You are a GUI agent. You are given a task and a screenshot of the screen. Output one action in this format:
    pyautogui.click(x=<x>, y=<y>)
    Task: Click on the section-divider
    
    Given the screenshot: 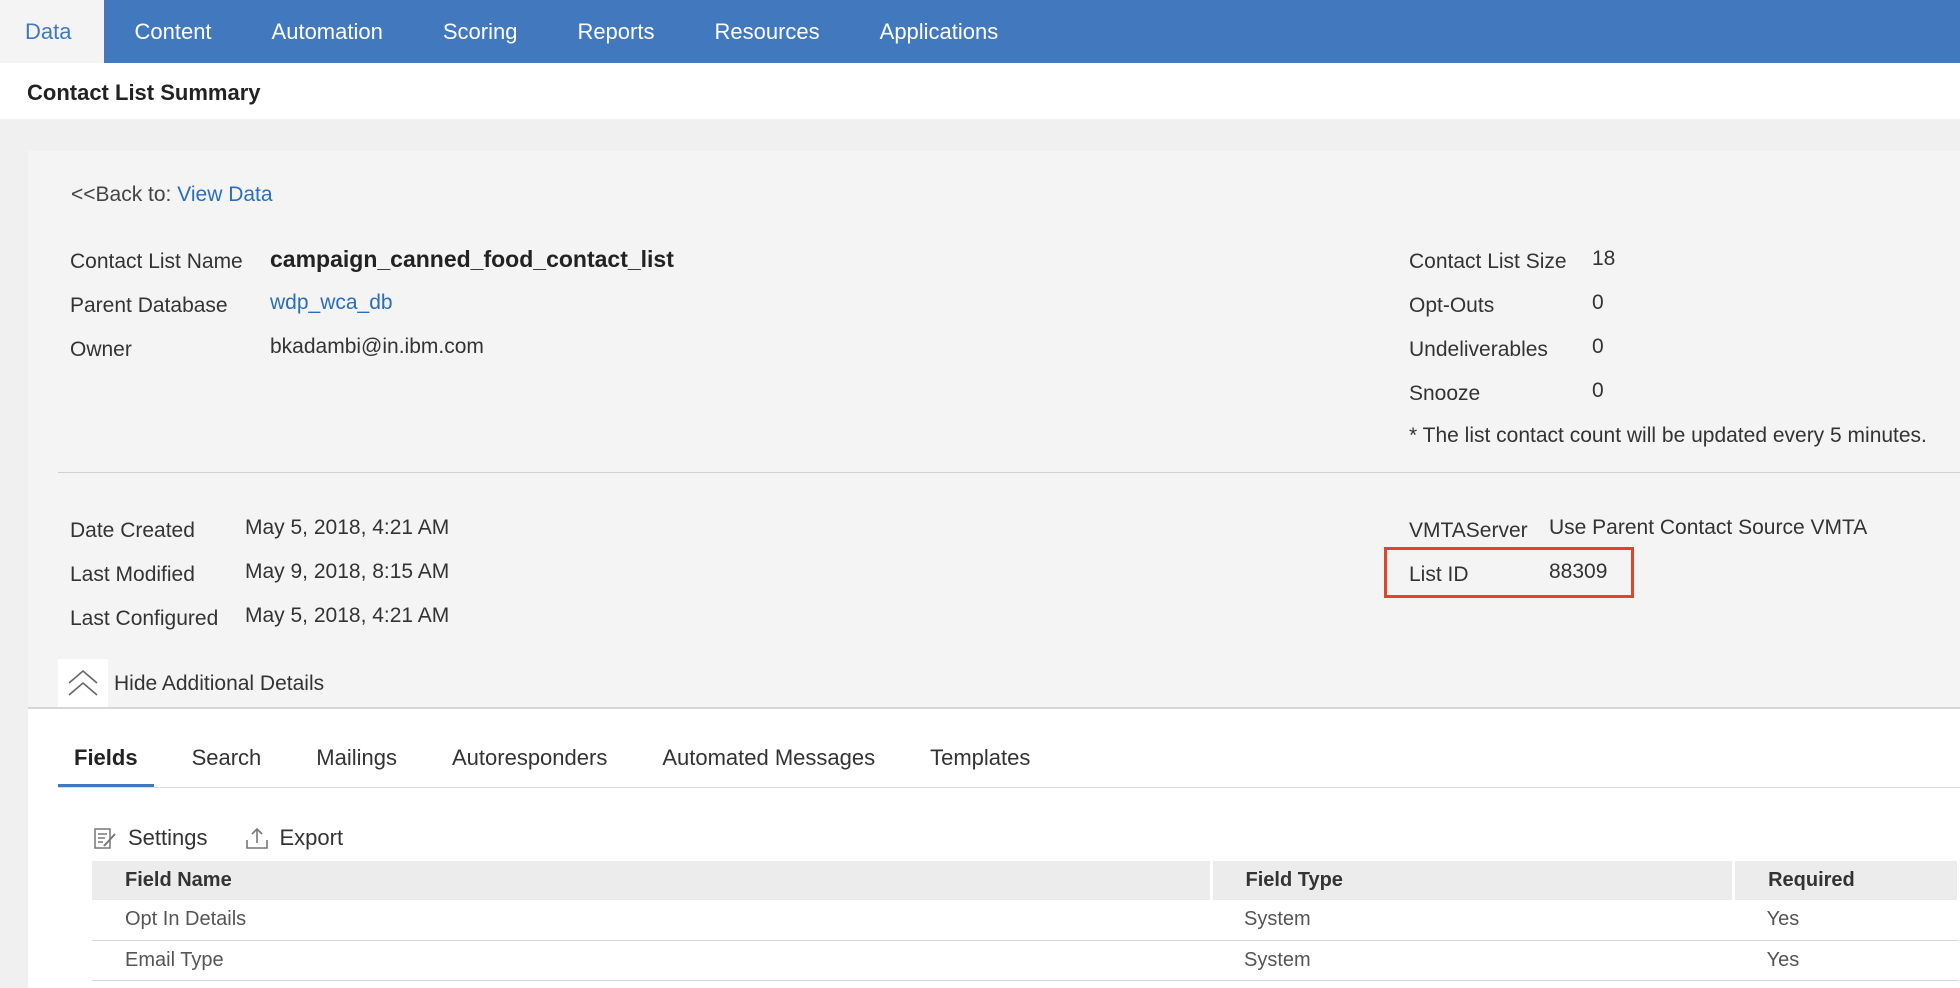 What is the action you would take?
    pyautogui.click(x=1009, y=472)
    